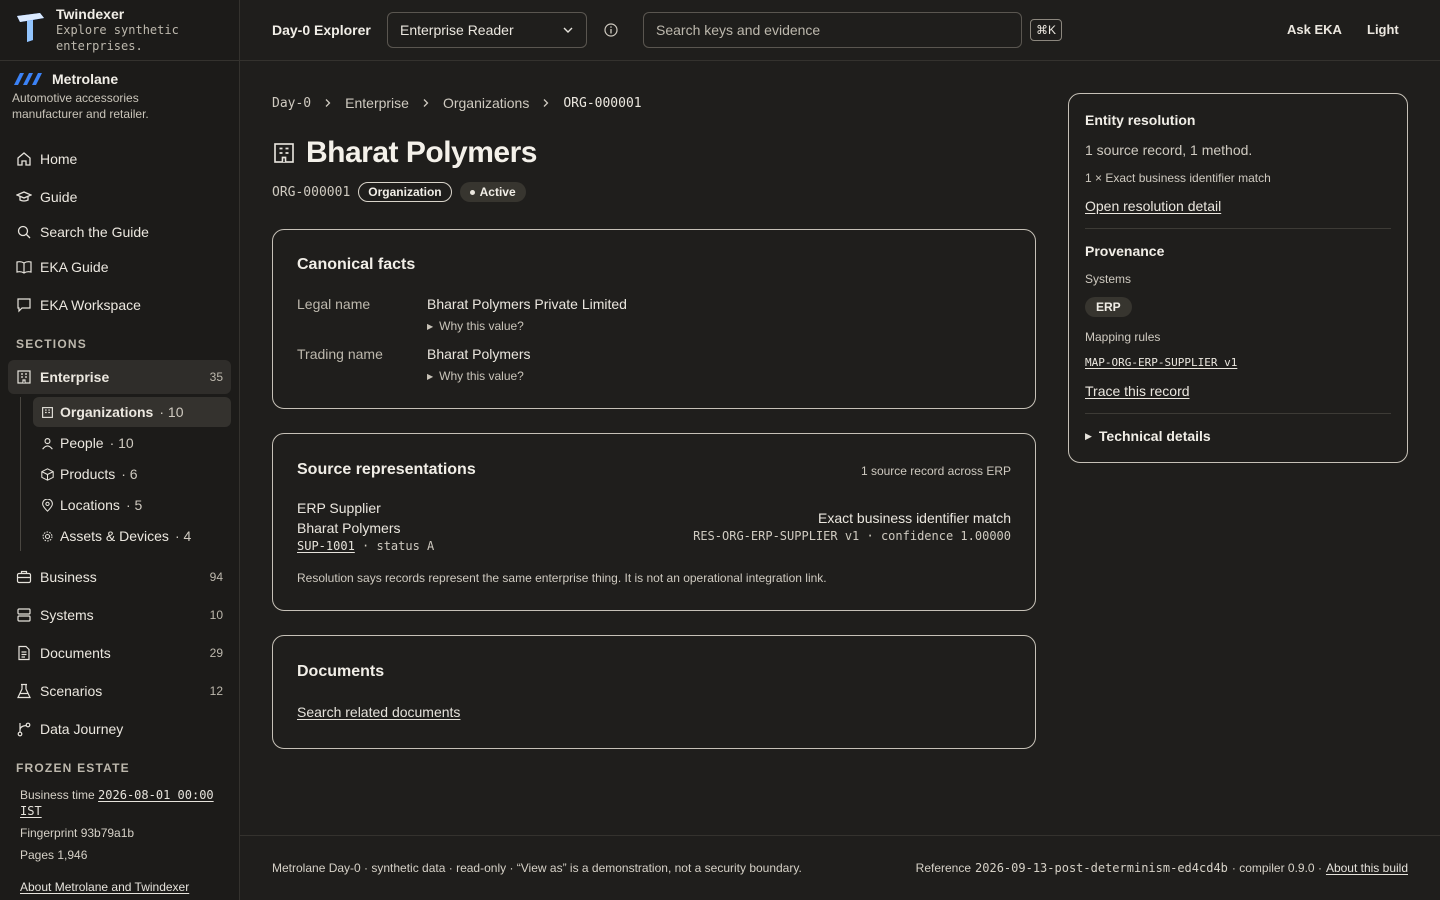 This screenshot has width=1440, height=900. I want to click on sidebar-item-label: Systems, so click(67, 615).